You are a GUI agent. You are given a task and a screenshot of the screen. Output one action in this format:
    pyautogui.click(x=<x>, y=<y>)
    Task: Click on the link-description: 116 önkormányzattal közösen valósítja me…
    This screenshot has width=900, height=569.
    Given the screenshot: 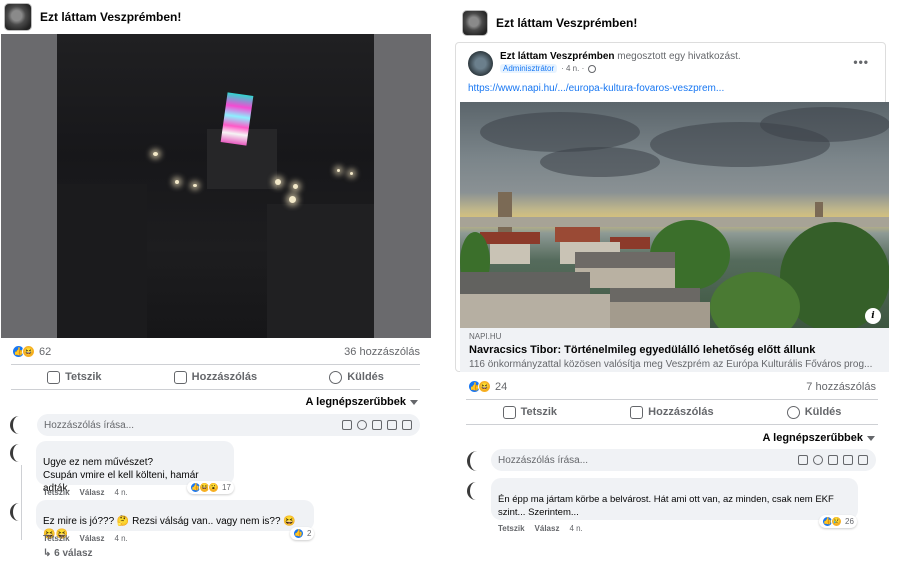 What is the action you would take?
    pyautogui.click(x=671, y=364)
    